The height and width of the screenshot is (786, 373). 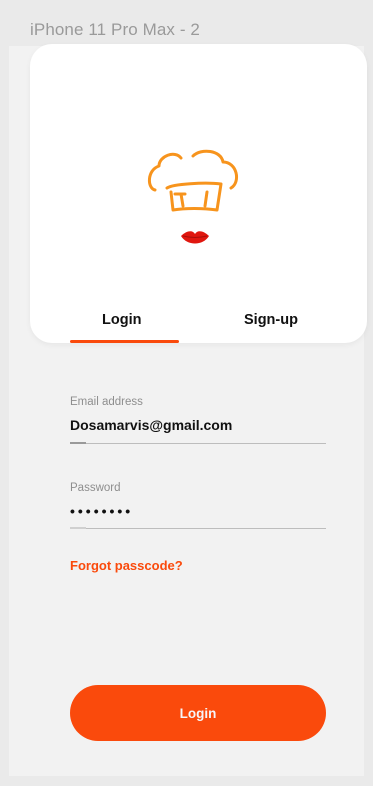 What do you see at coordinates (121, 320) in the screenshot?
I see `tab-login: Login` at bounding box center [121, 320].